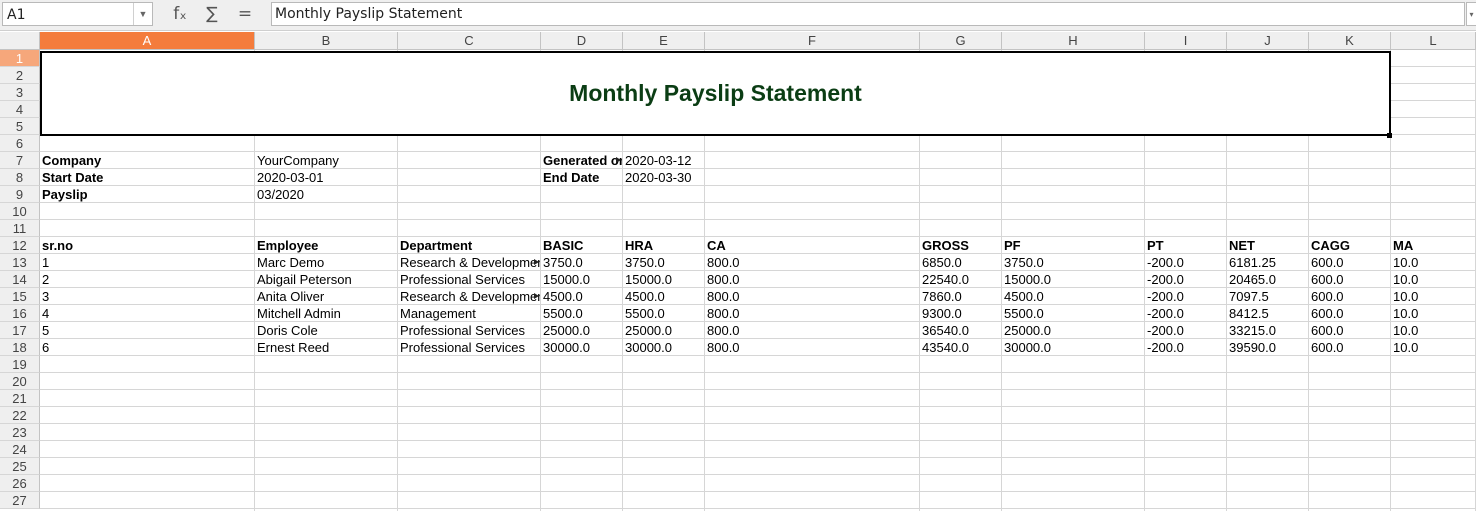  What do you see at coordinates (147, 160) in the screenshot?
I see `company-label: Company` at bounding box center [147, 160].